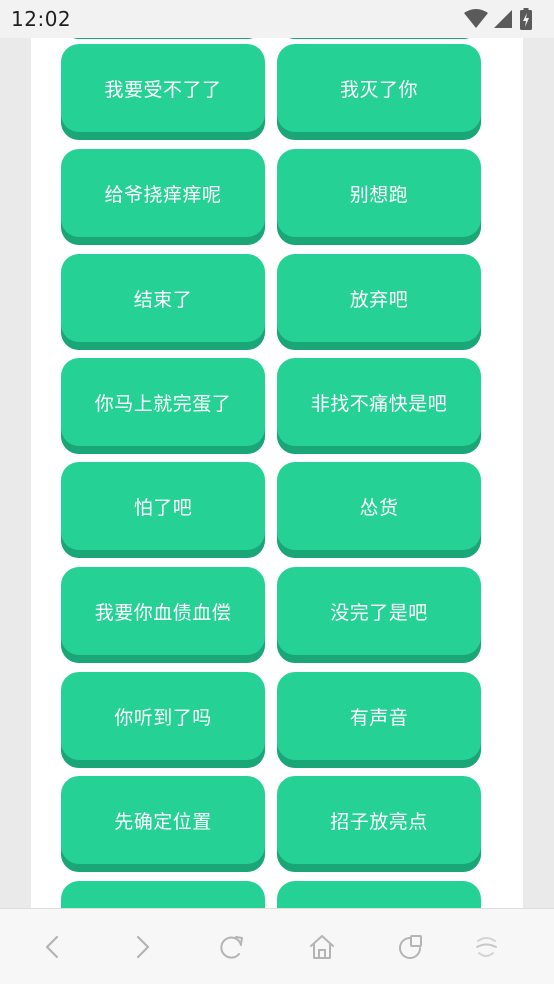 The image size is (554, 984). I want to click on forward-icon, so click(143, 947).